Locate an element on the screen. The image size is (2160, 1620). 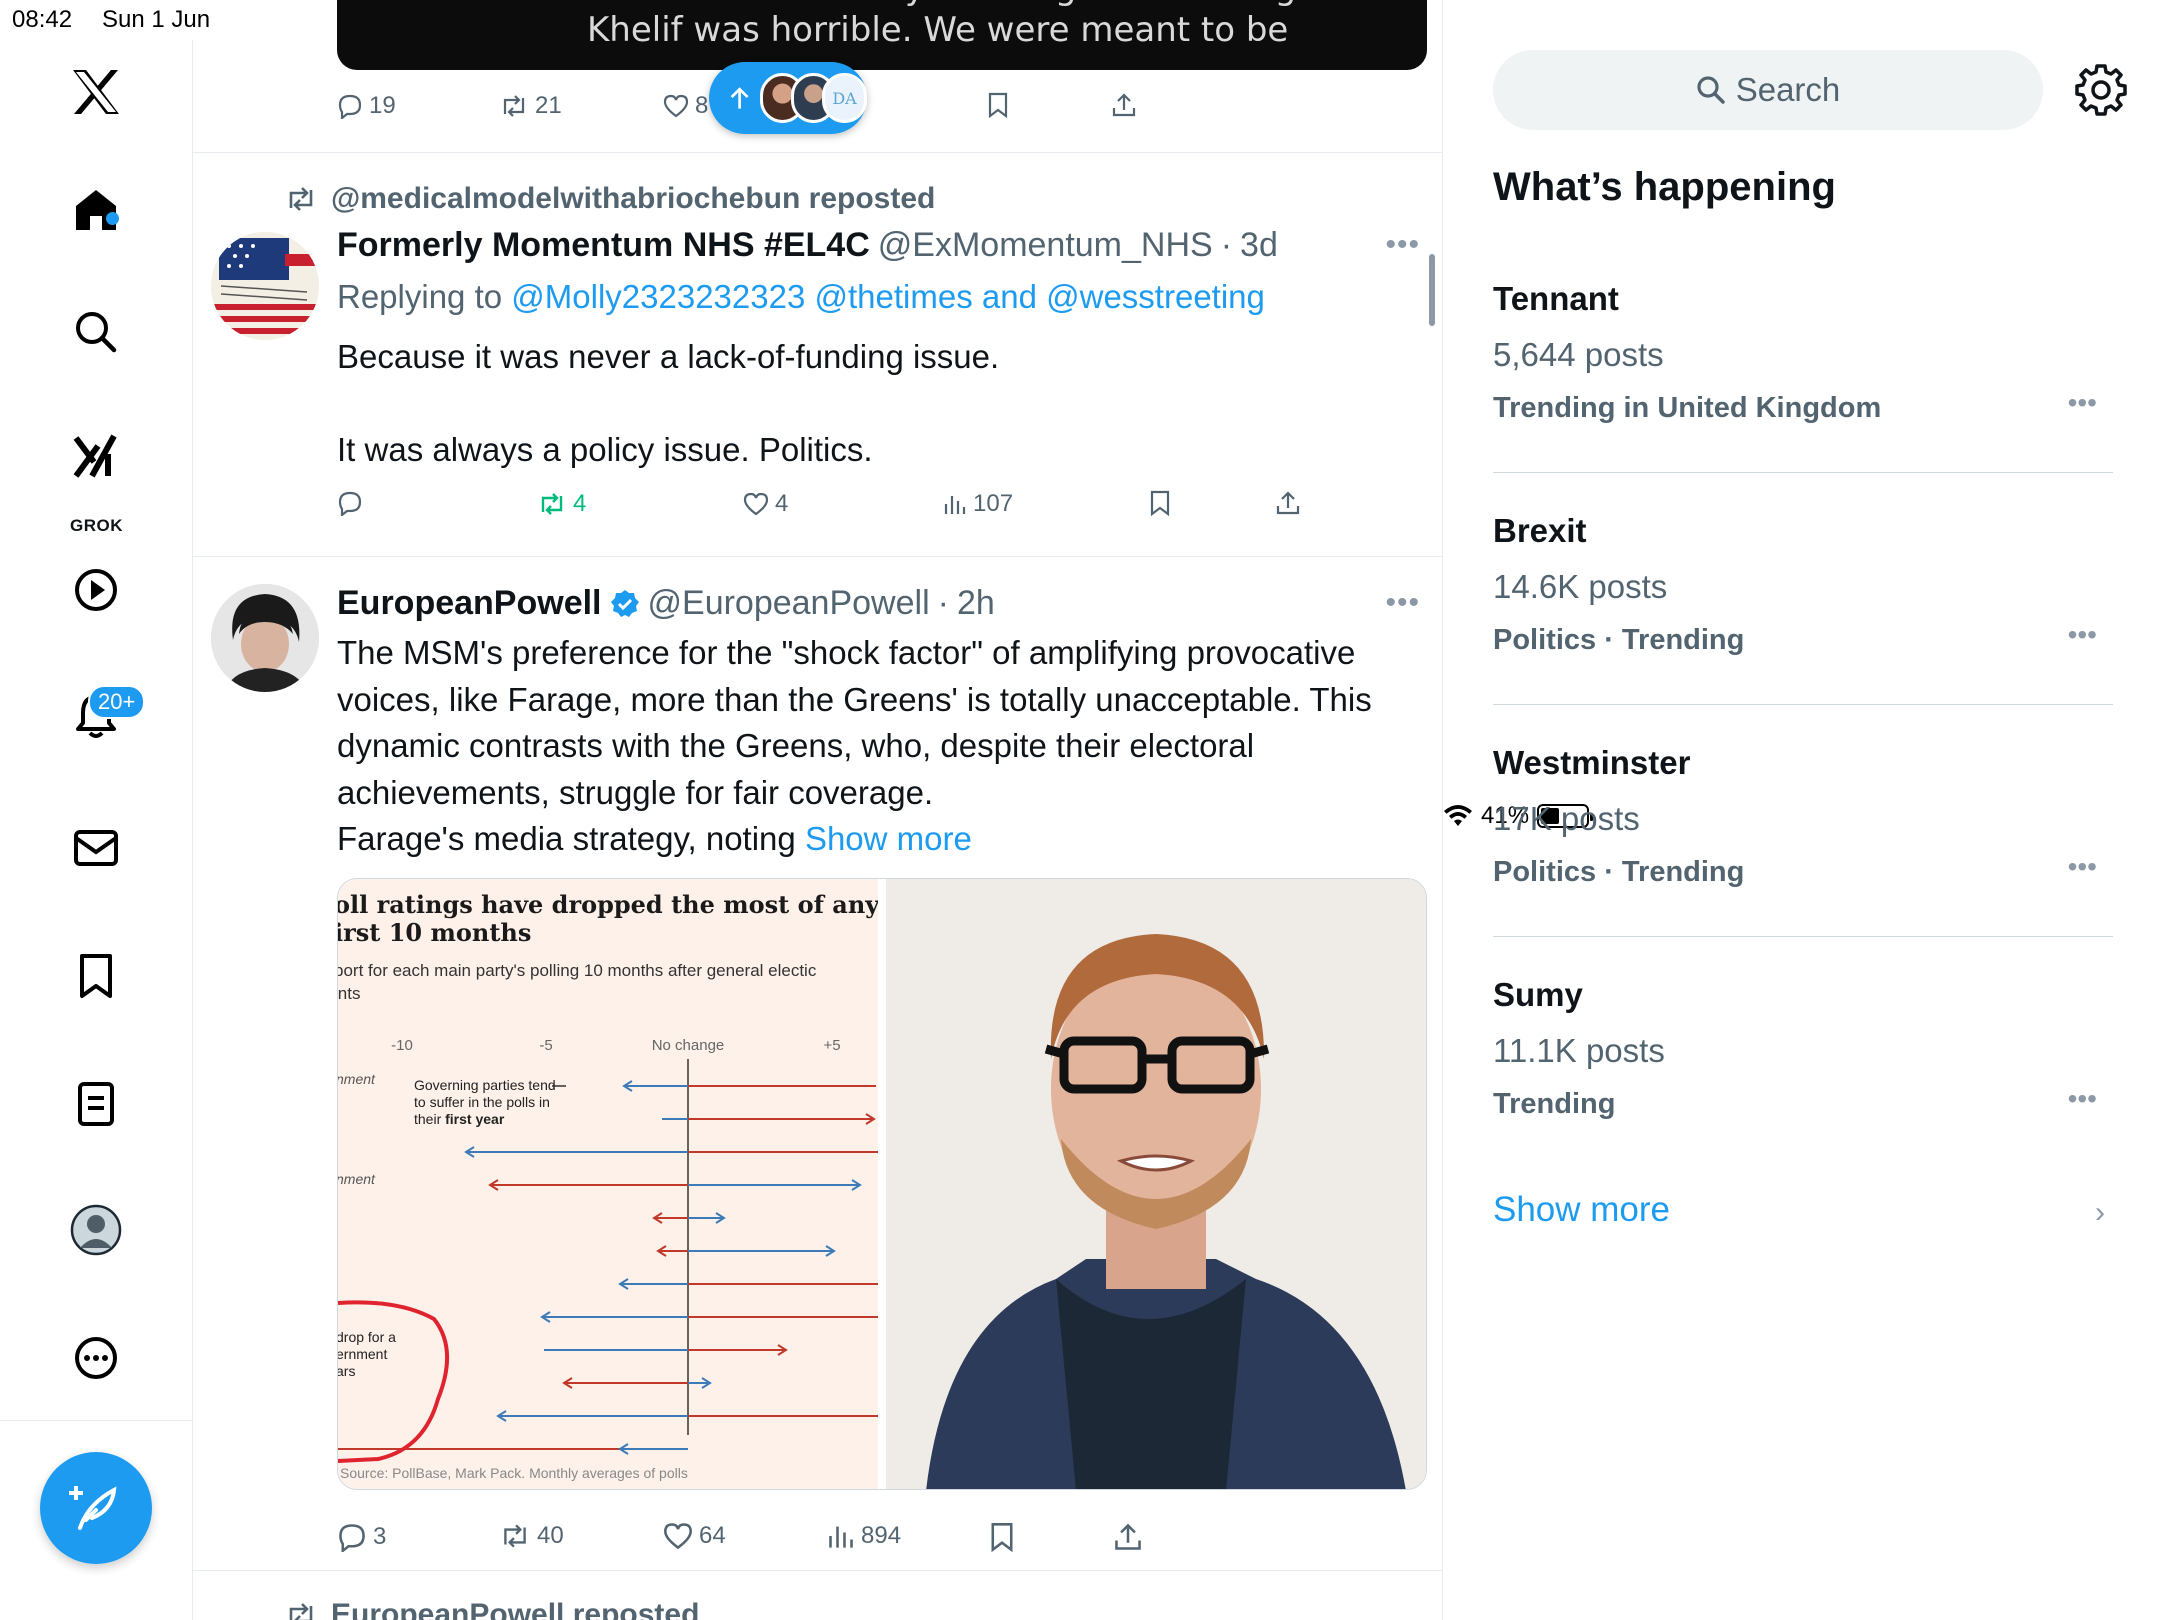
post1-timestamp: 3d is located at coordinates (1259, 245).